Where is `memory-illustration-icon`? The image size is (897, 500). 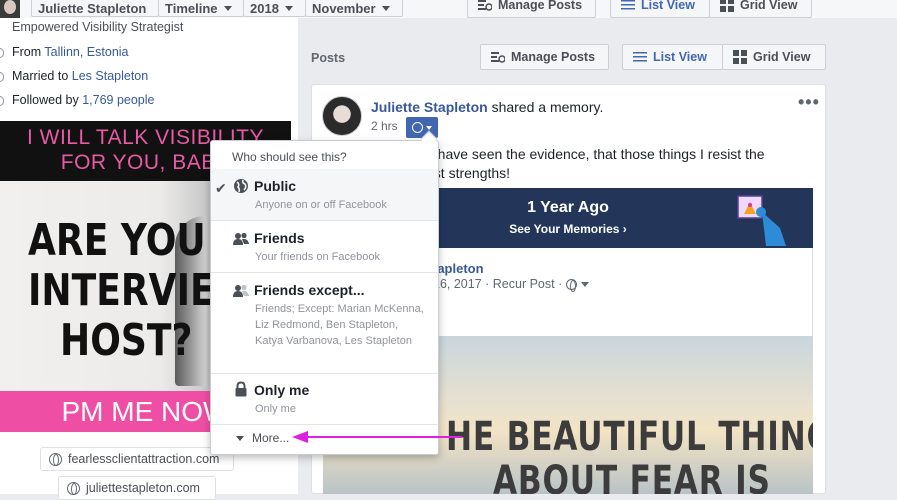
memory-illustration-icon is located at coordinates (761, 220).